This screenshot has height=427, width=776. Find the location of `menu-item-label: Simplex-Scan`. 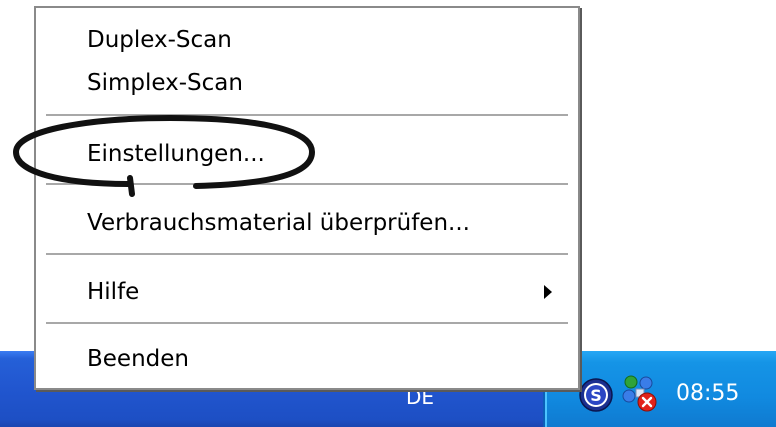

menu-item-label: Simplex-Scan is located at coordinates (165, 83).